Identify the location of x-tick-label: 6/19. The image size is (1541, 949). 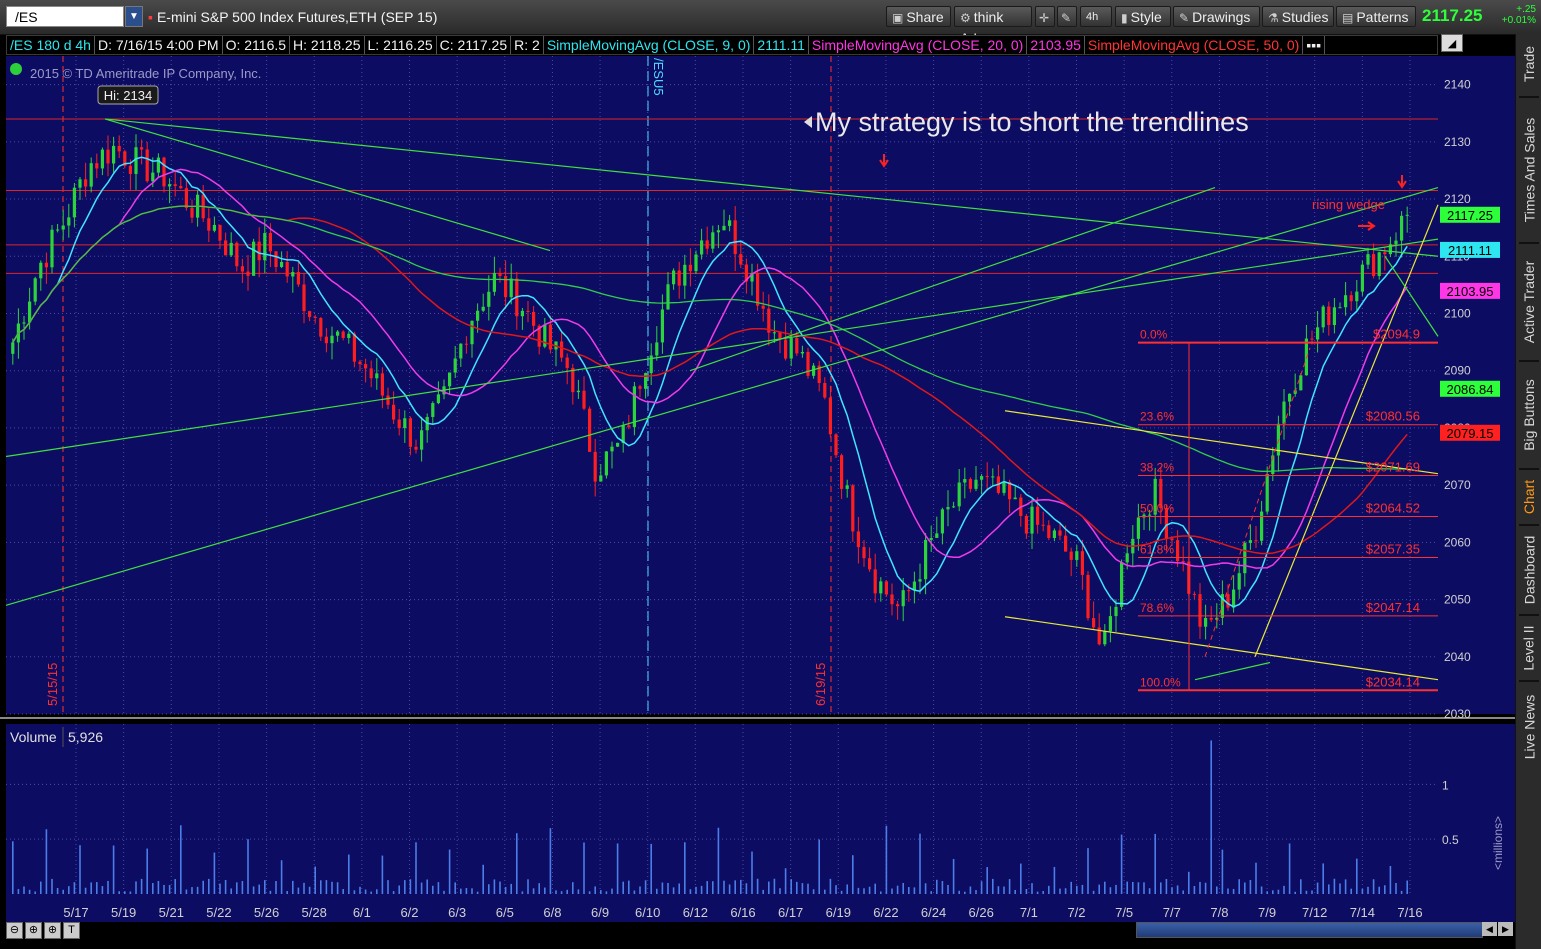
(838, 912).